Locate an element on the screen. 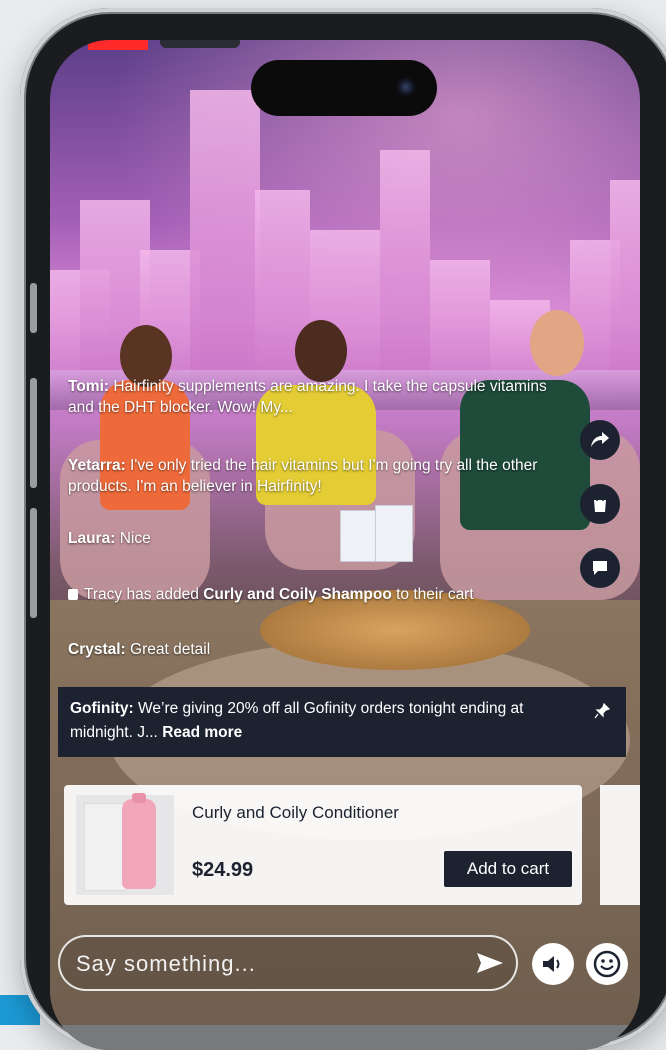 This screenshot has height=1050, width=666. sound-button is located at coordinates (553, 964).